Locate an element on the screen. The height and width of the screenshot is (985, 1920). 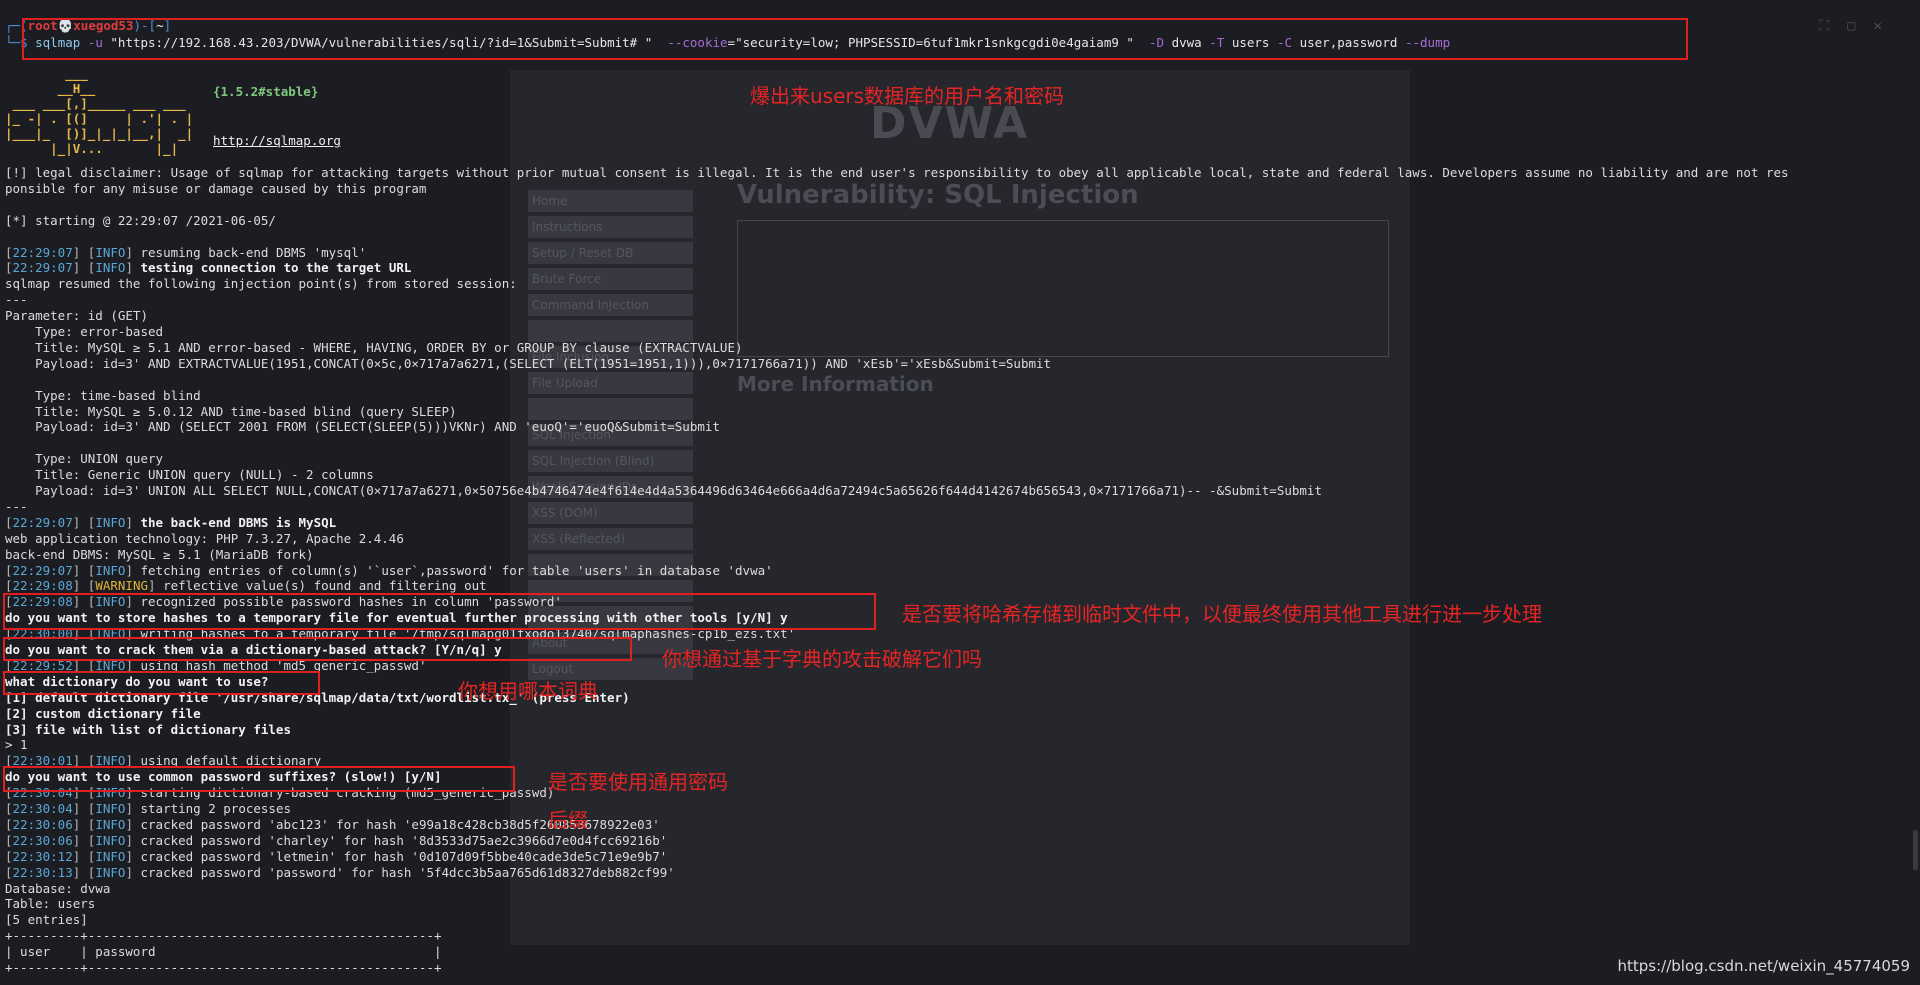
log-timestamp: 22:30:13 is located at coordinates (42, 872).